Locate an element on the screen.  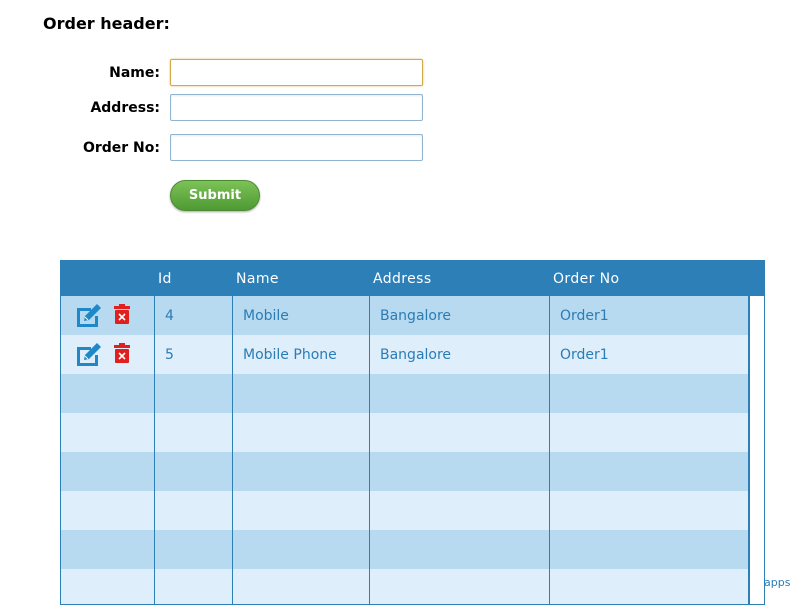
page-title: Order header: is located at coordinates (106, 23).